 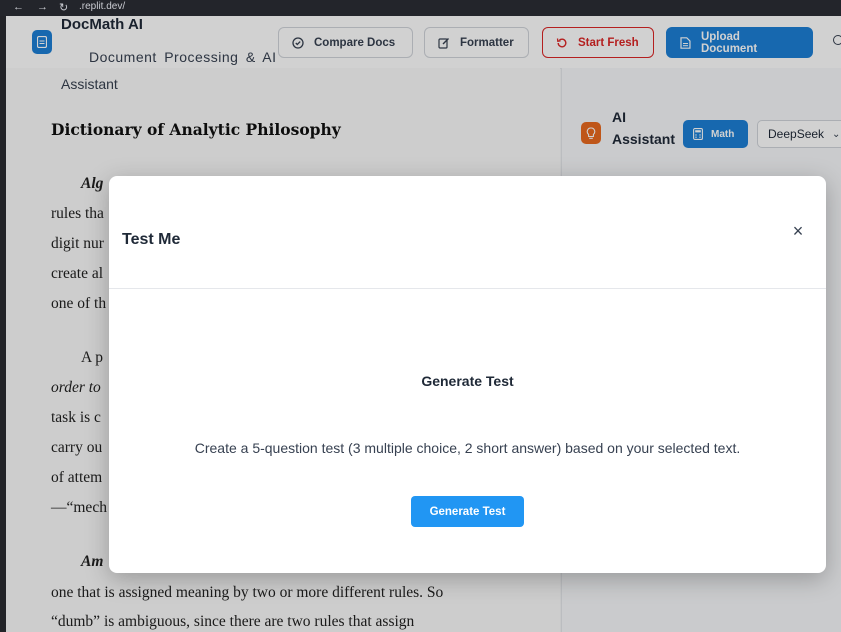 I want to click on back-icon: ←, so click(x=18, y=7).